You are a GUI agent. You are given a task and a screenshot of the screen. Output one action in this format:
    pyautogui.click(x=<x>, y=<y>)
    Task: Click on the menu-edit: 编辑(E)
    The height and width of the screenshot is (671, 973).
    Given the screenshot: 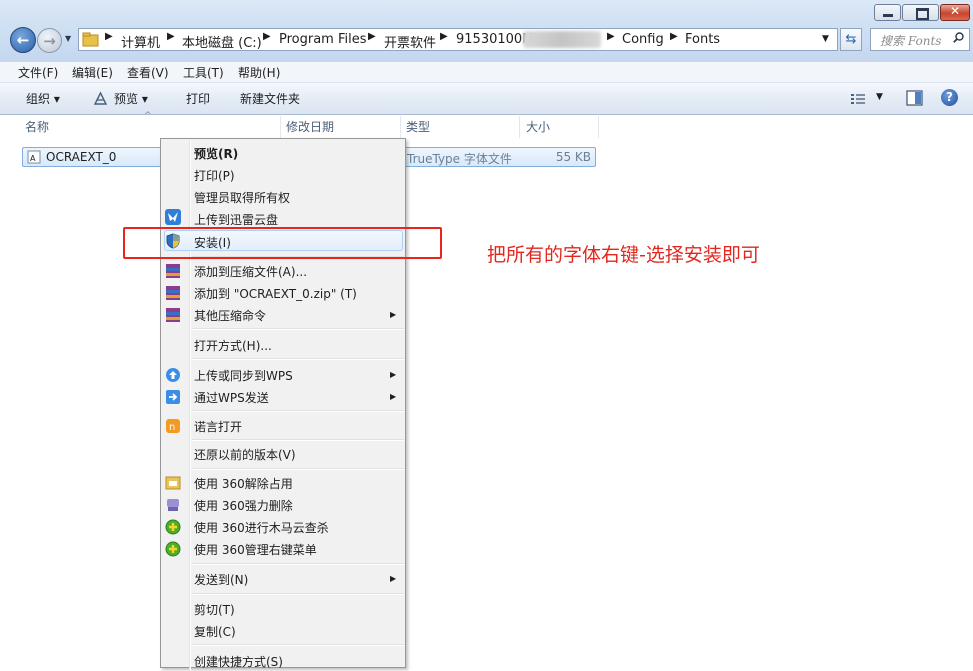 What is the action you would take?
    pyautogui.click(x=92, y=72)
    